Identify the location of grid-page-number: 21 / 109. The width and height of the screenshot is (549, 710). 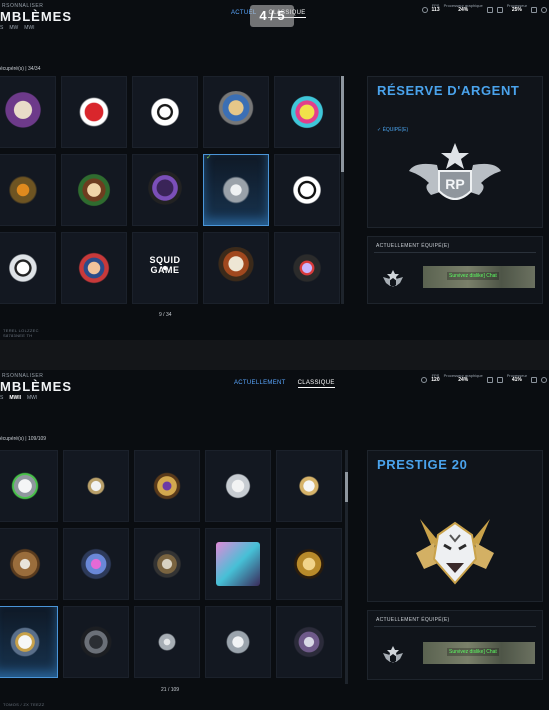
(170, 690).